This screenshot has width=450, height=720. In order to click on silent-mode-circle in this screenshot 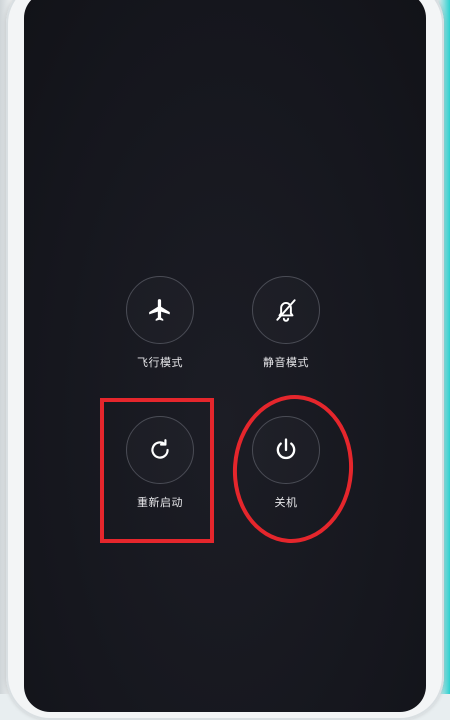, I will do `click(286, 310)`.